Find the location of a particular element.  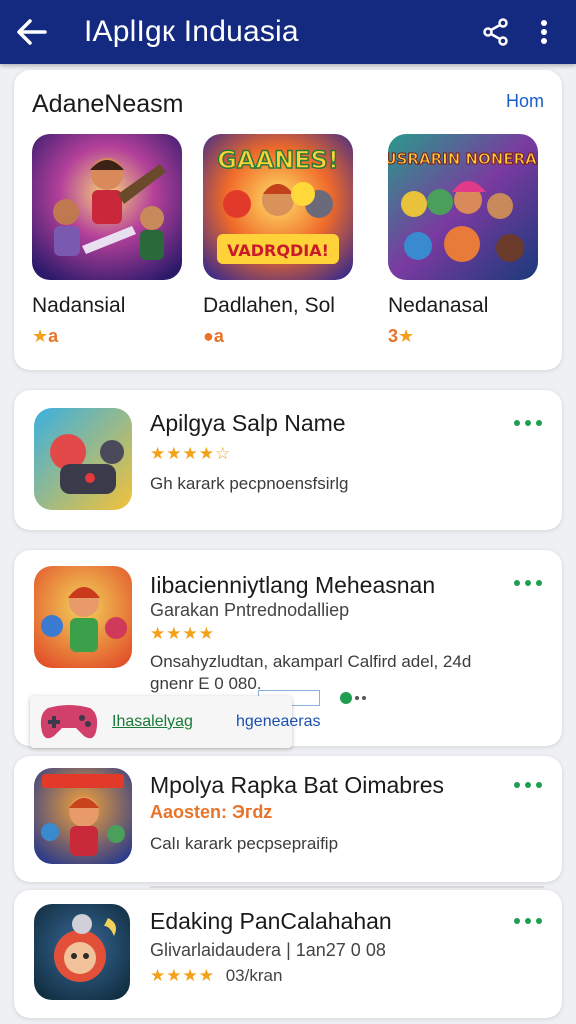

page-title: IAplIgк Induasia is located at coordinates (191, 31).